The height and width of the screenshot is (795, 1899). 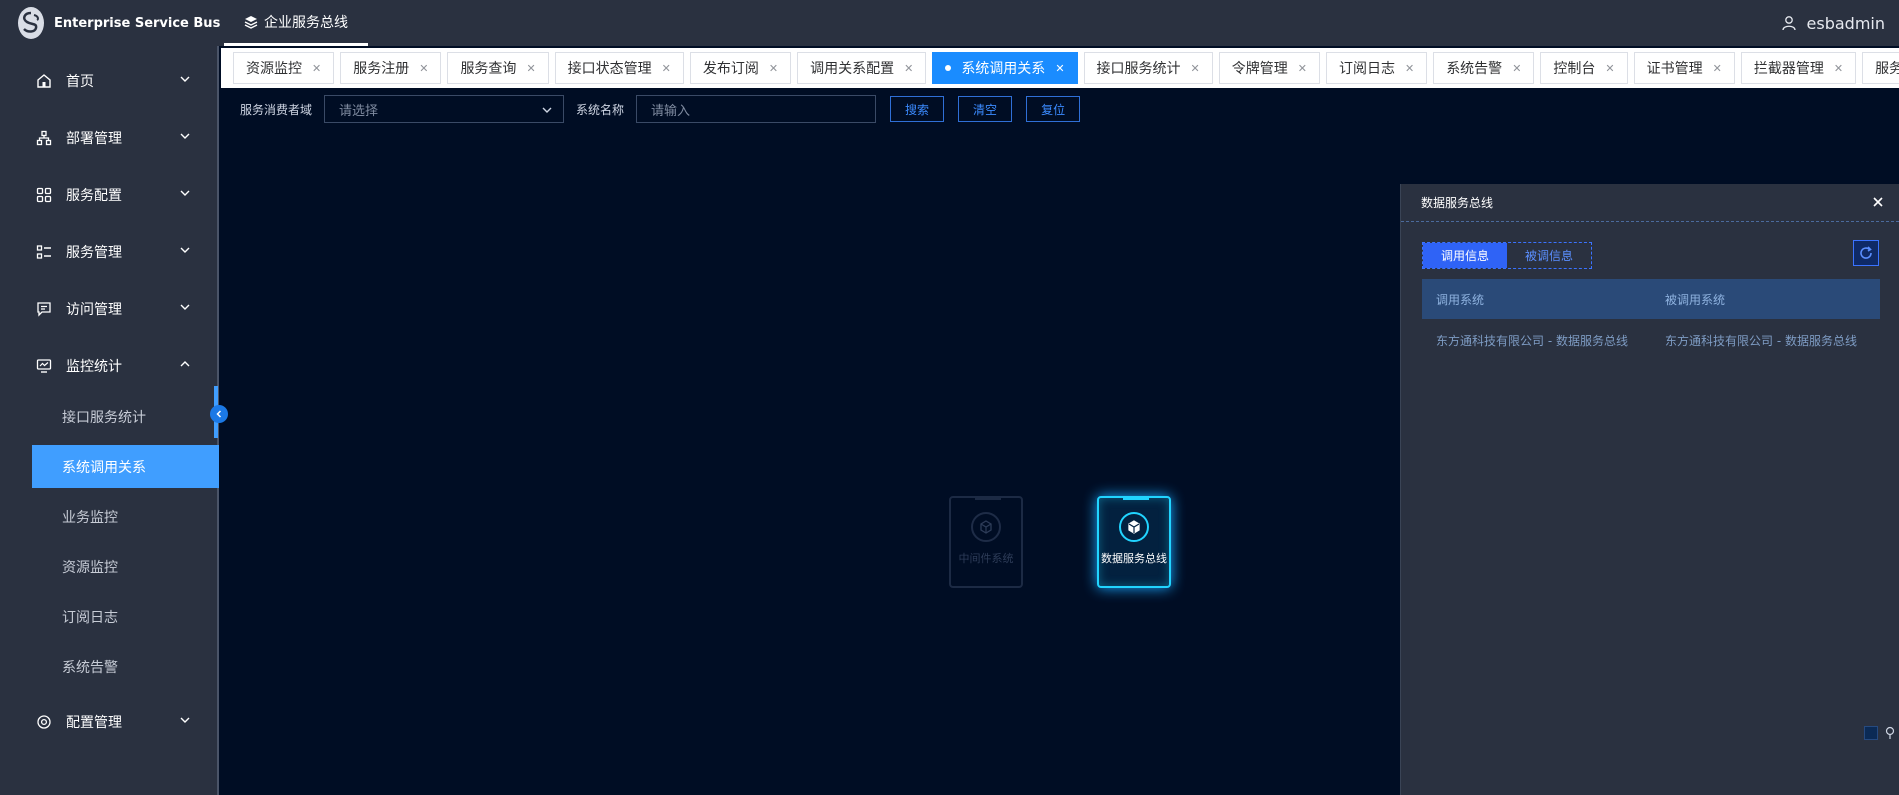 I want to click on graph-node-middleware: 中间件系统, so click(x=986, y=542).